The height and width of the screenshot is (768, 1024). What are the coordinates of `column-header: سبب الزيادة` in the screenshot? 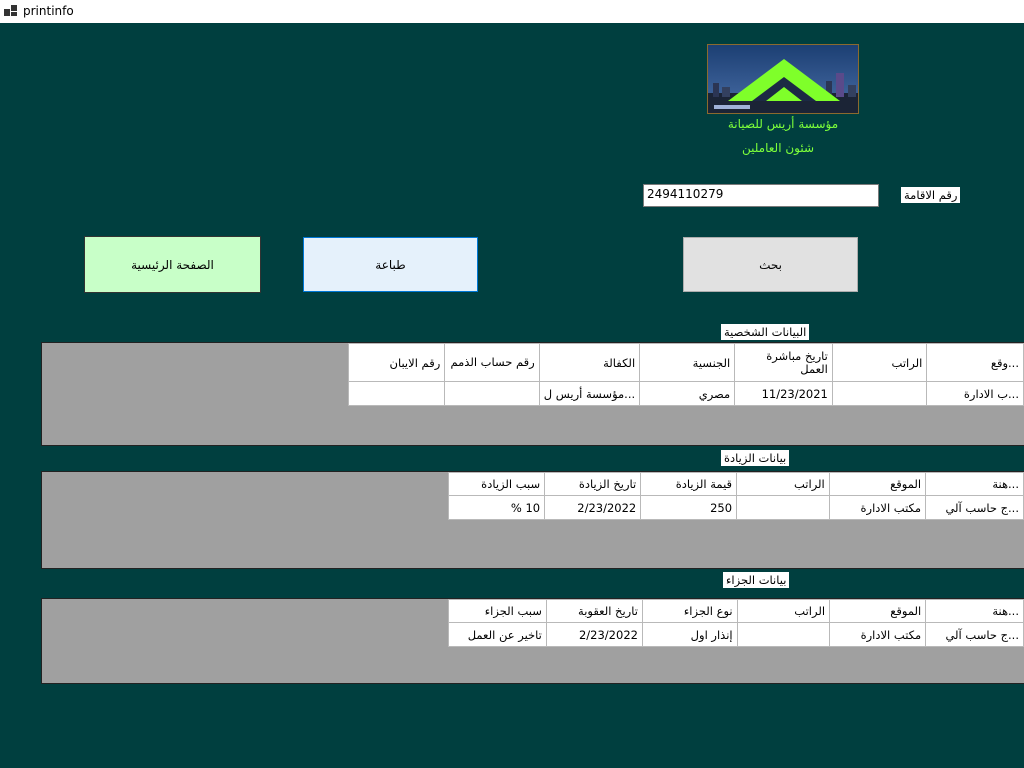 It's located at (496, 484).